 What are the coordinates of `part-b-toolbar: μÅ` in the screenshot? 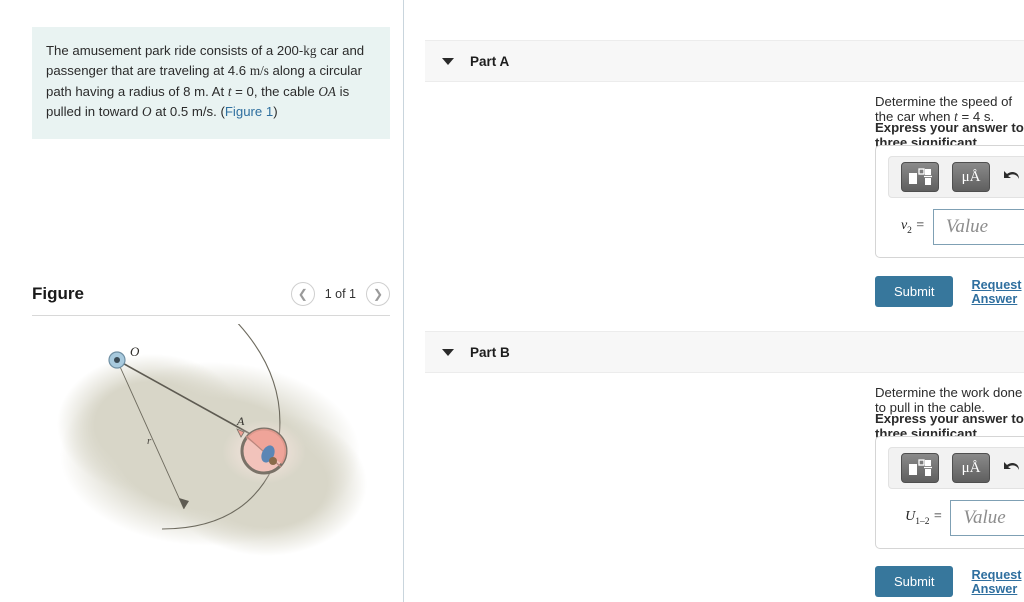 It's located at (956, 468).